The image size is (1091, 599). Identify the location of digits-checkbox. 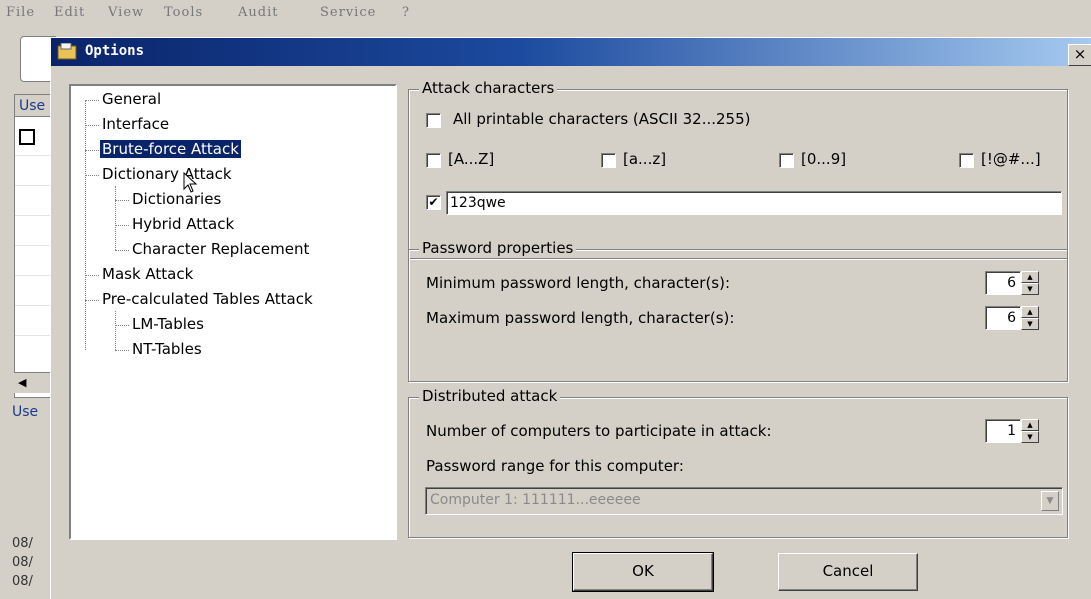
(786, 160).